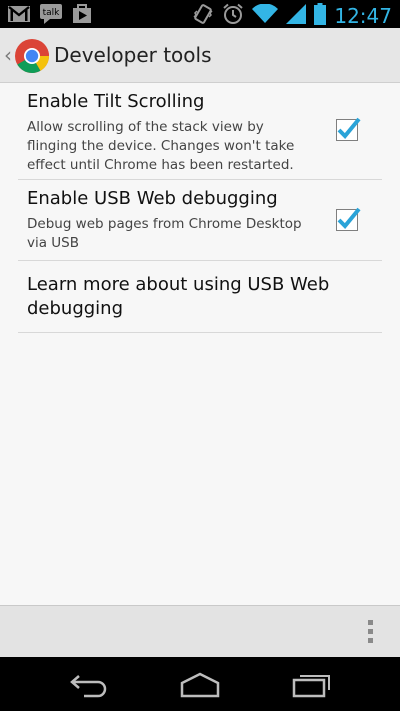 Image resolution: width=400 pixels, height=711 pixels. What do you see at coordinates (89, 685) in the screenshot?
I see `back-icon` at bounding box center [89, 685].